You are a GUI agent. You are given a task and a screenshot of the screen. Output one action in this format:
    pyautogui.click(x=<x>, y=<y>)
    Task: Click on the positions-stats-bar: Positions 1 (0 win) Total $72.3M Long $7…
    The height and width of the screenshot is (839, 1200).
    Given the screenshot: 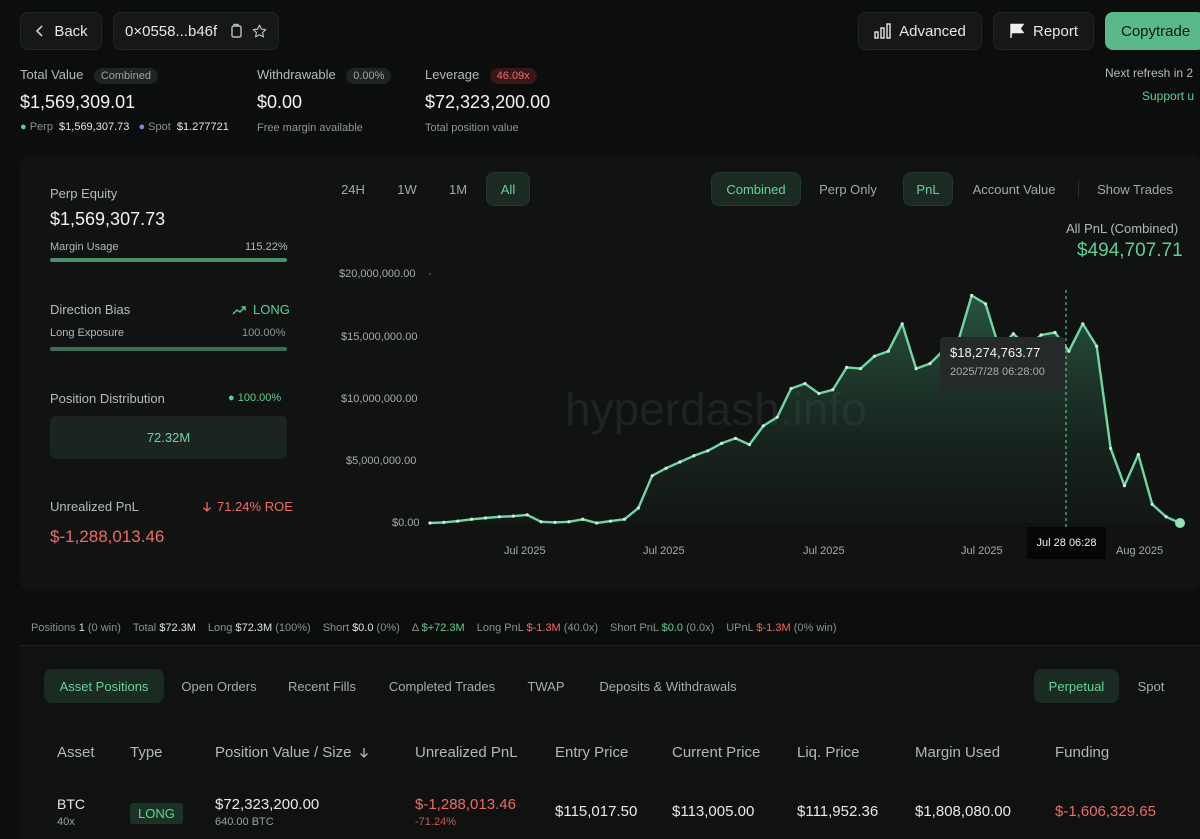 What is the action you would take?
    pyautogui.click(x=434, y=628)
    